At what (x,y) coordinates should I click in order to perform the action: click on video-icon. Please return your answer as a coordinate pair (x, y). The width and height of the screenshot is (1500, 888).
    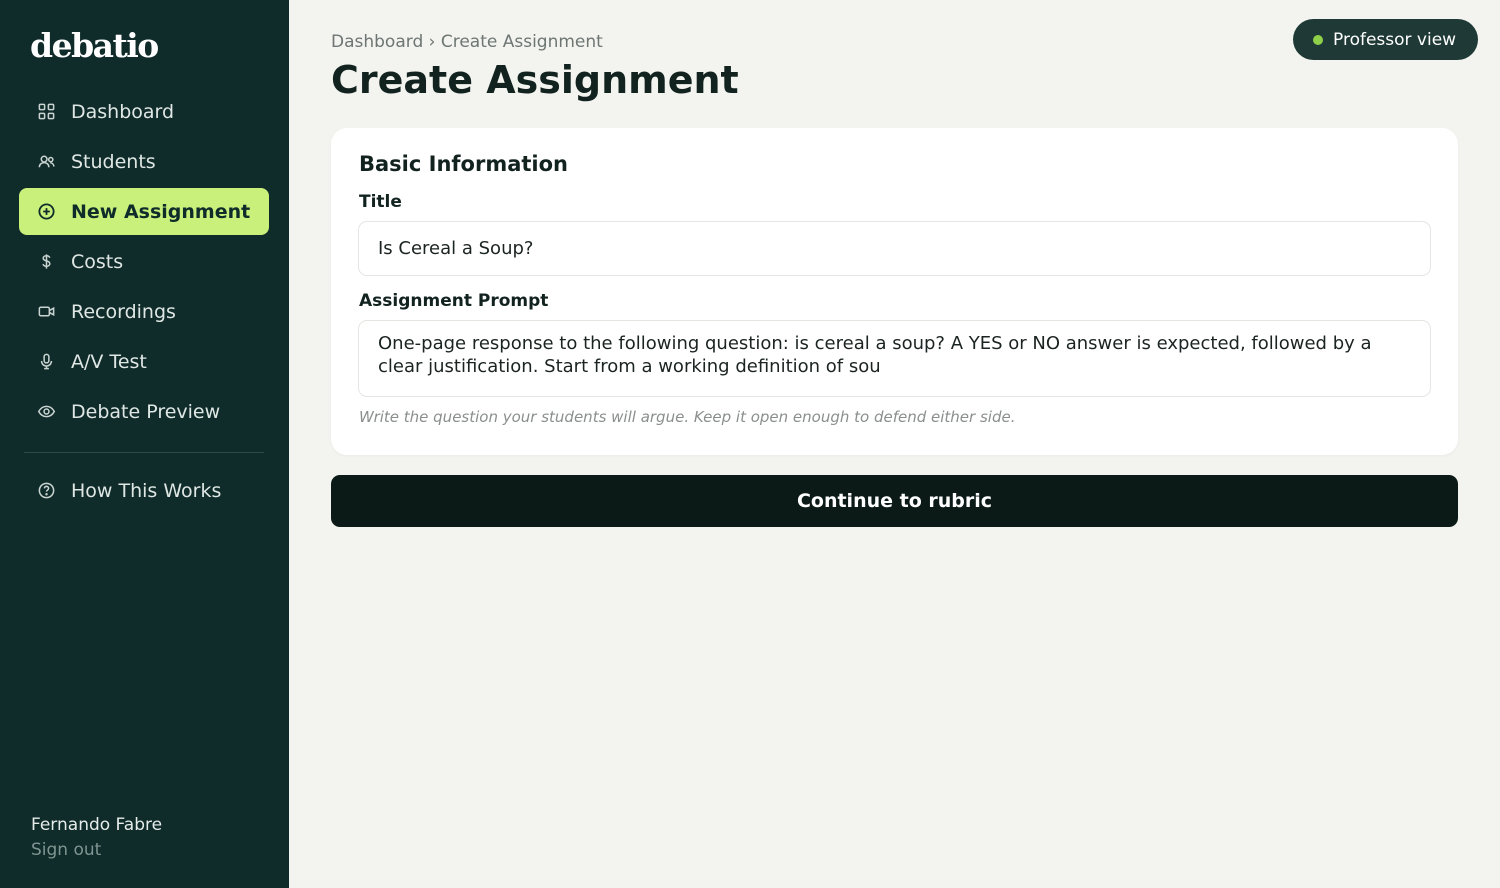
    Looking at the image, I should click on (46, 312).